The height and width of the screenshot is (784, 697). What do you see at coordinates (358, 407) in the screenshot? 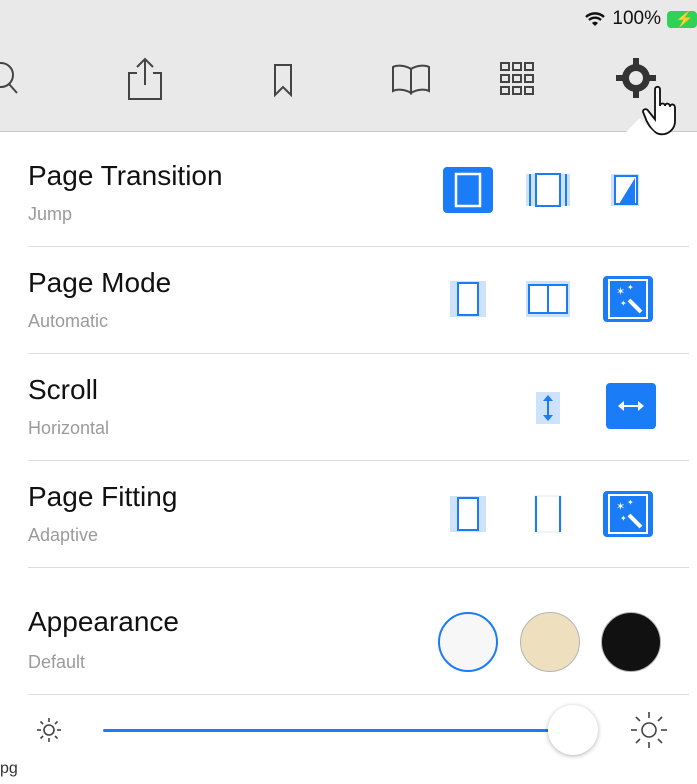
I see `scroll-row: Scroll Horizontal` at bounding box center [358, 407].